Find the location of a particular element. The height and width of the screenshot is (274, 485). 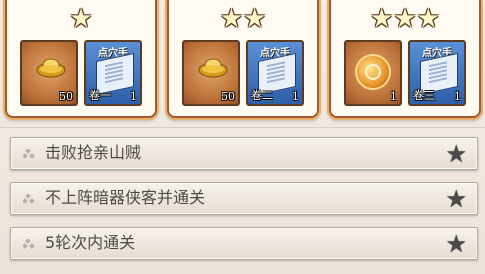

objective-row: 击败抢亲山贼 ★ is located at coordinates (244, 153).